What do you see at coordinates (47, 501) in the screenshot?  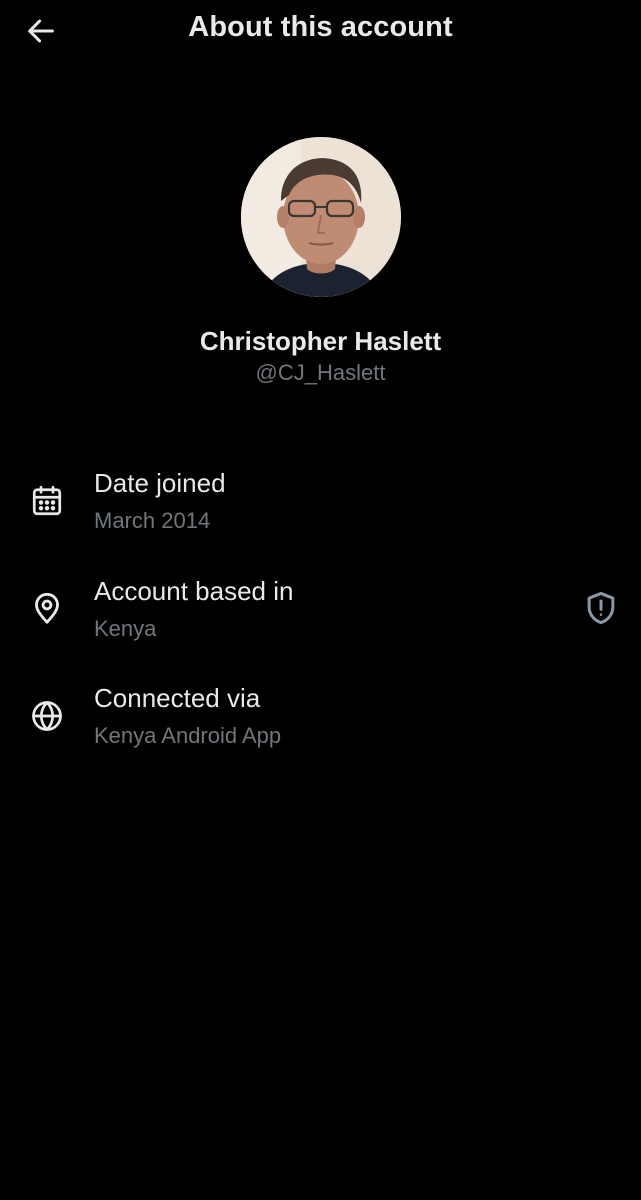 I see `calendar-icon` at bounding box center [47, 501].